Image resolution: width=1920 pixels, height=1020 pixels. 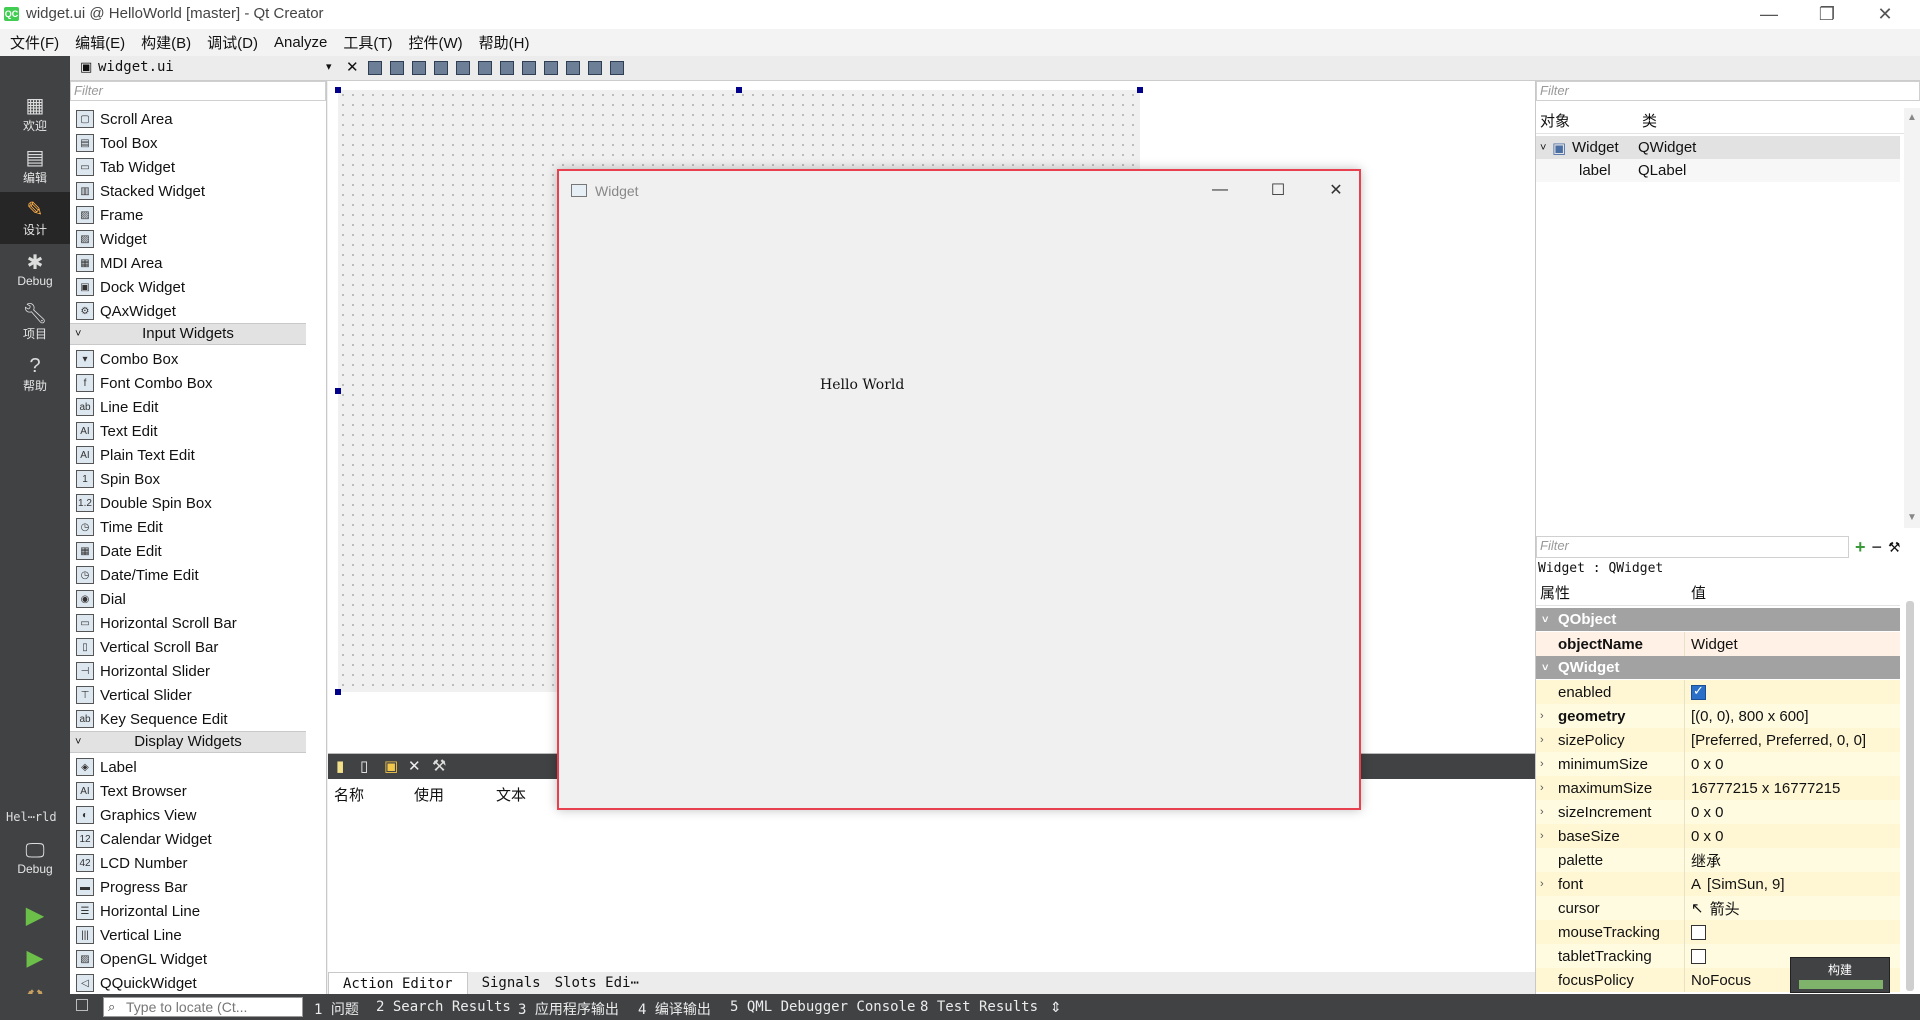 I want to click on widget-item-horizontal-slider: ⊣ Horizontal Slider, so click(x=188, y=671).